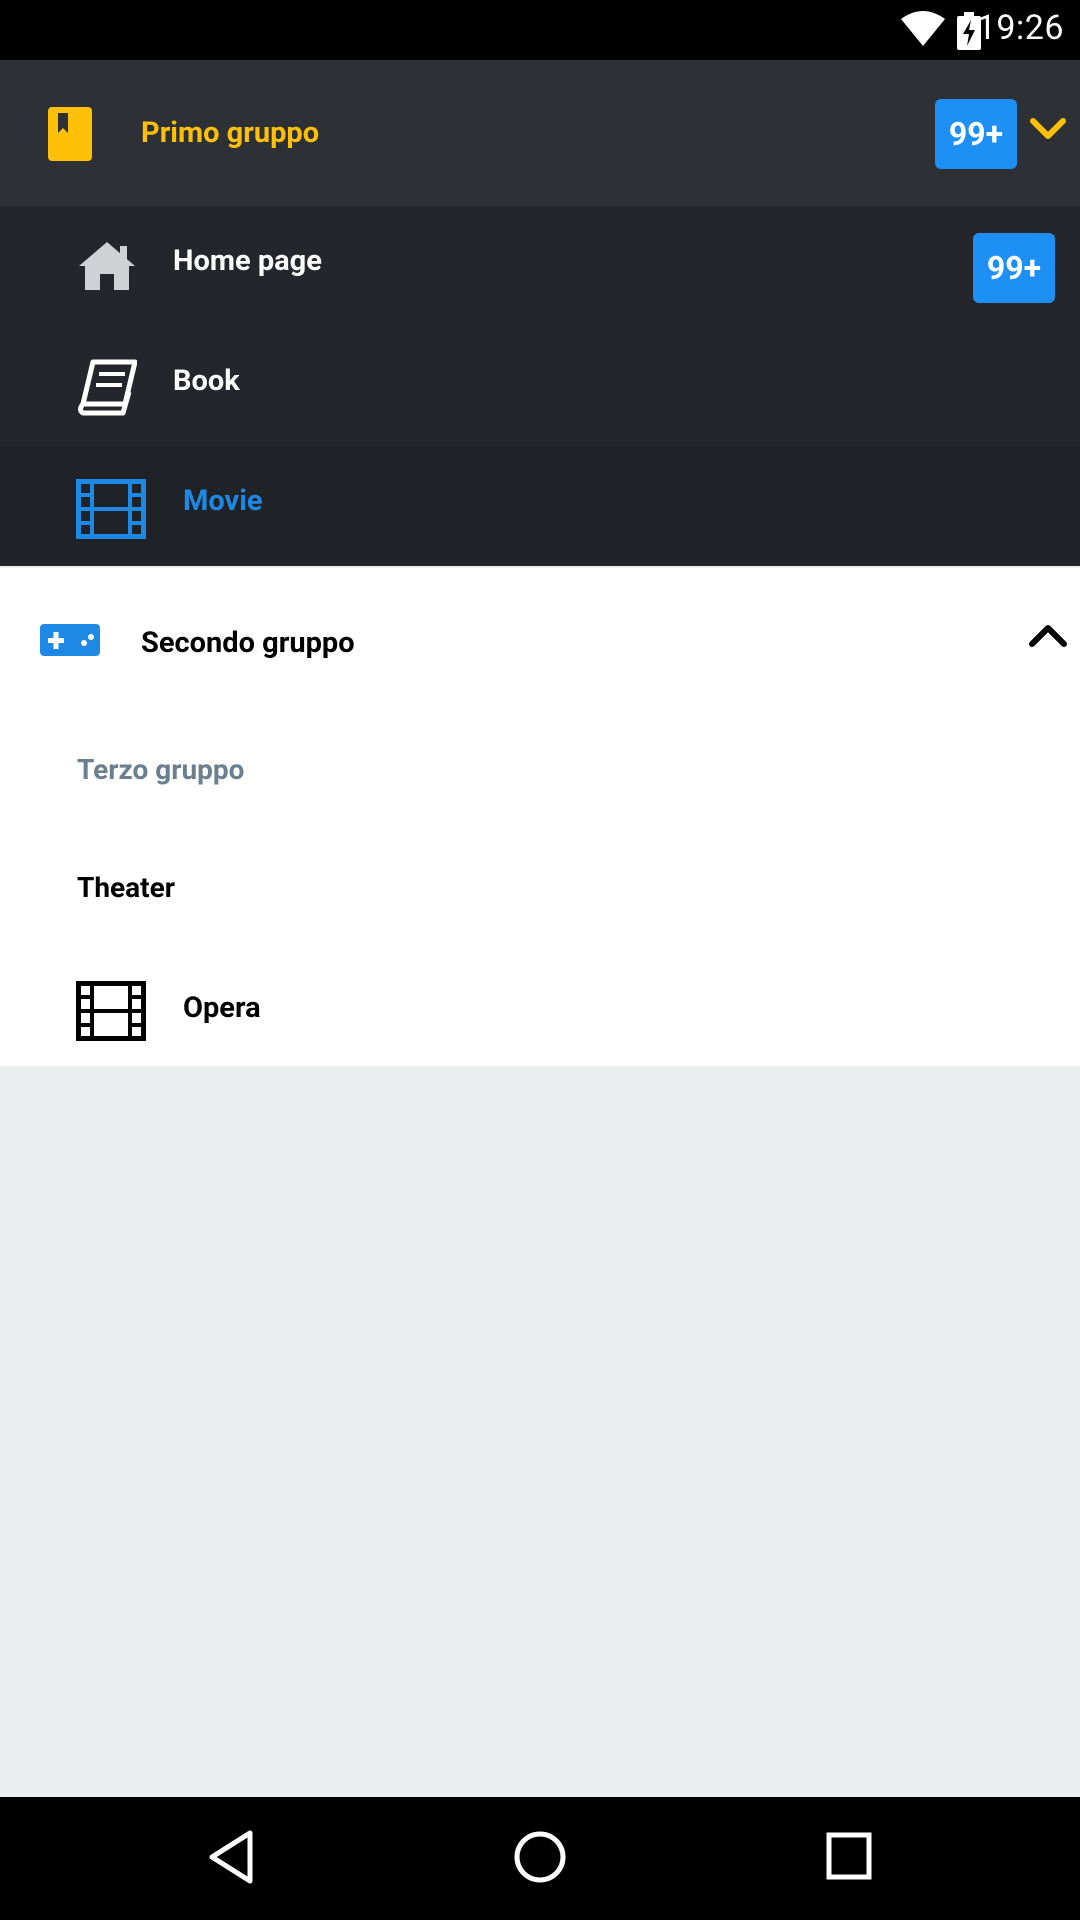 This screenshot has height=1920, width=1080. I want to click on wifi-icon, so click(923, 28).